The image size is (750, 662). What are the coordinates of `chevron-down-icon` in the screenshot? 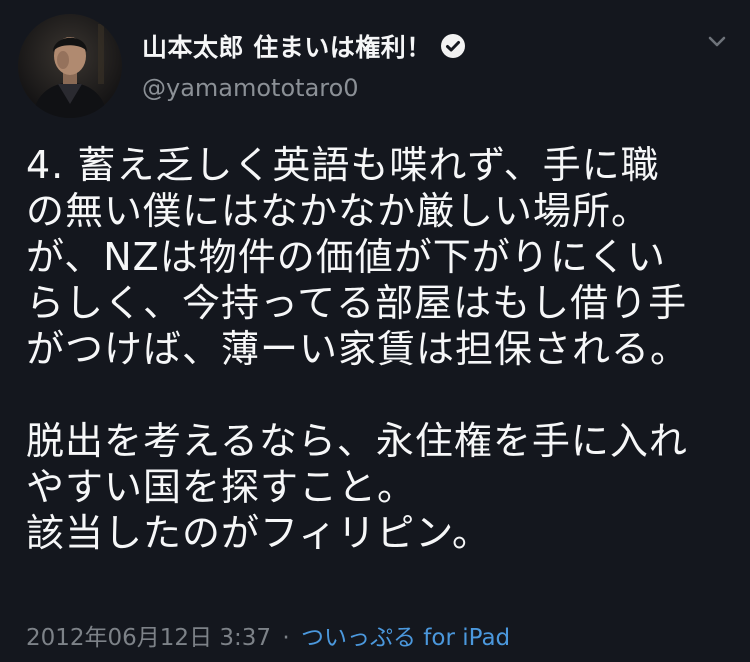 It's located at (717, 42).